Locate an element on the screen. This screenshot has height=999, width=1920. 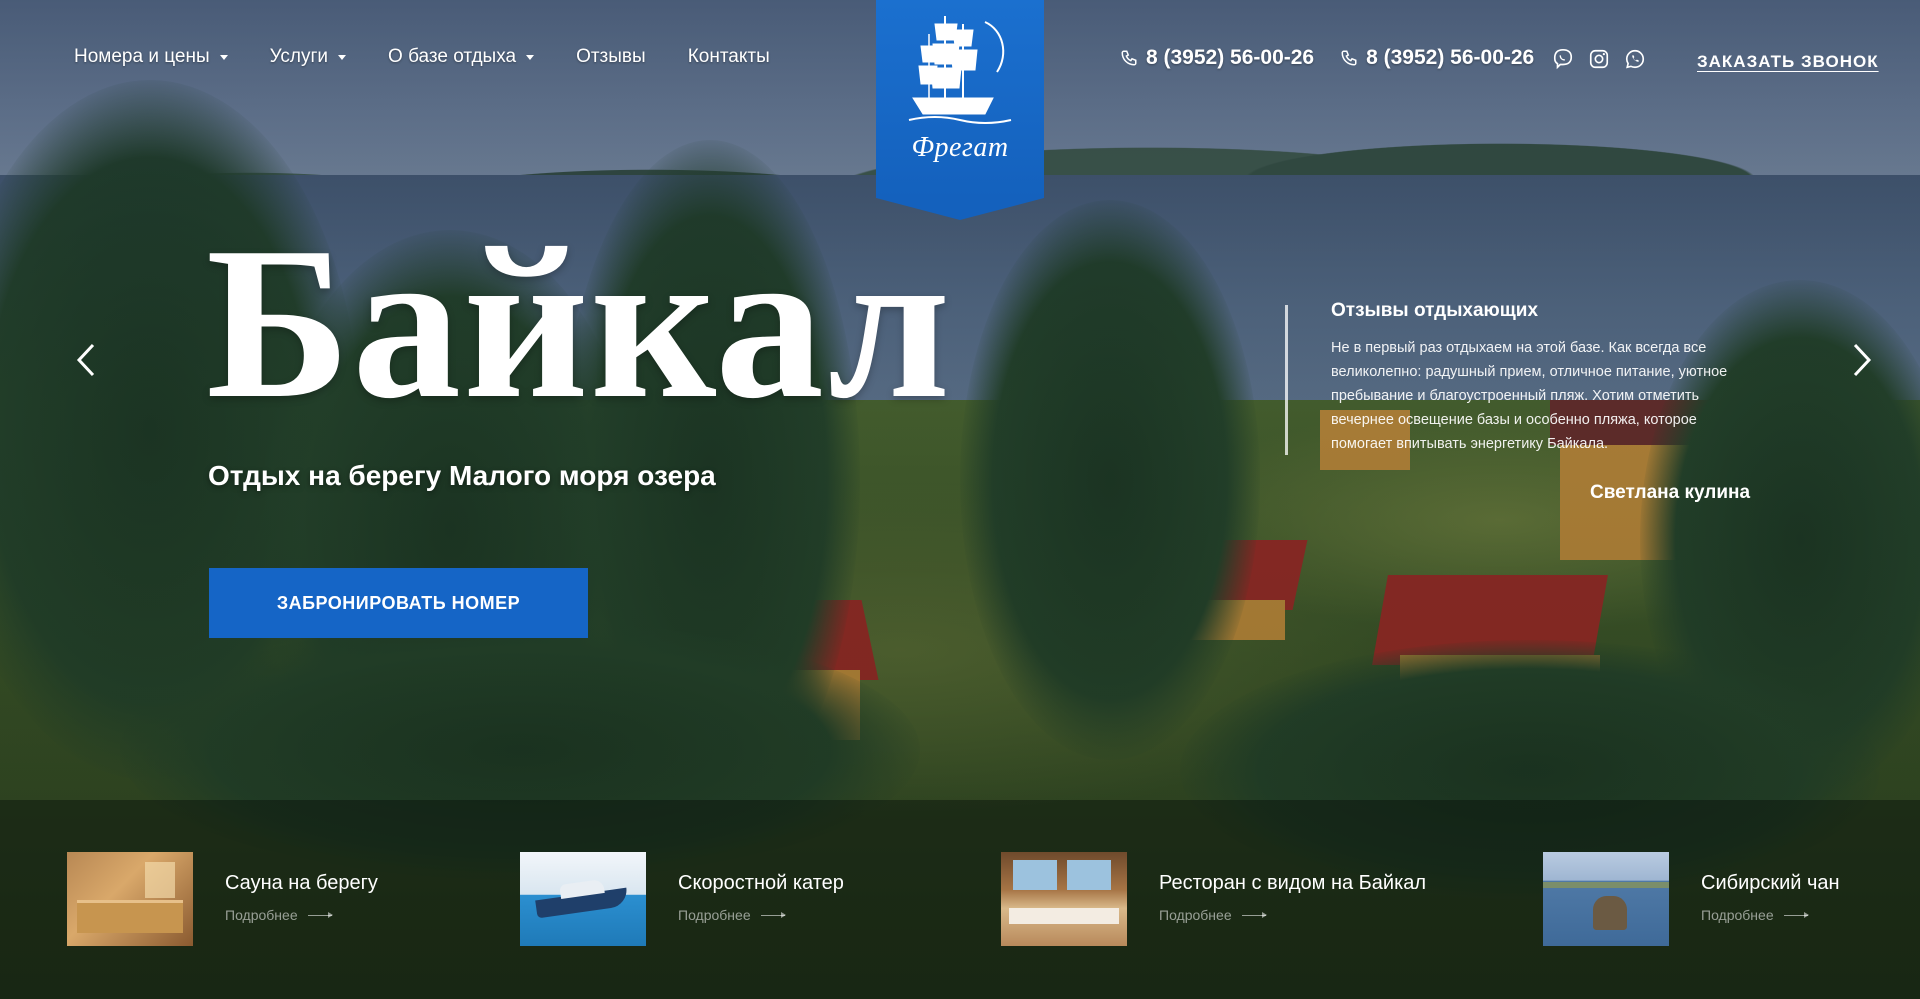
frigate-ship-icon is located at coordinates (960, 70).